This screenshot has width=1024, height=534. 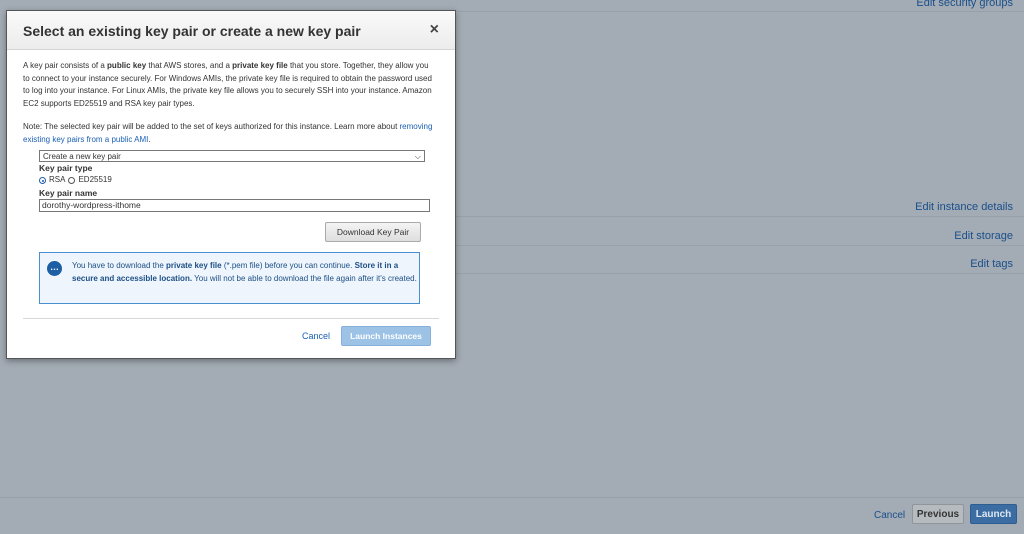 I want to click on info-text-2: (*.pem file) before you can continue., so click(x=288, y=265).